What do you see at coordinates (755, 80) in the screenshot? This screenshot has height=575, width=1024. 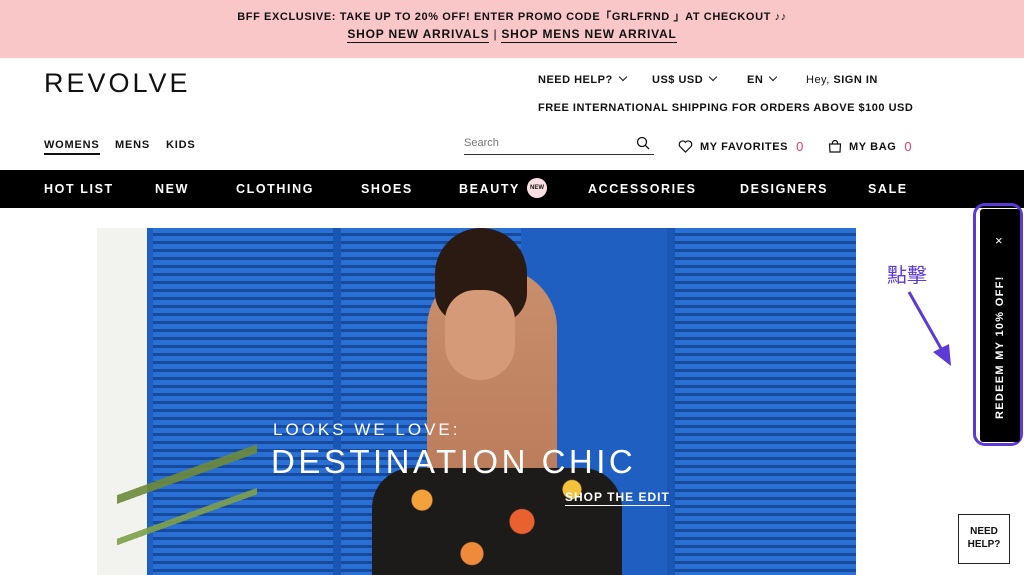 I see `language-label: EN` at bounding box center [755, 80].